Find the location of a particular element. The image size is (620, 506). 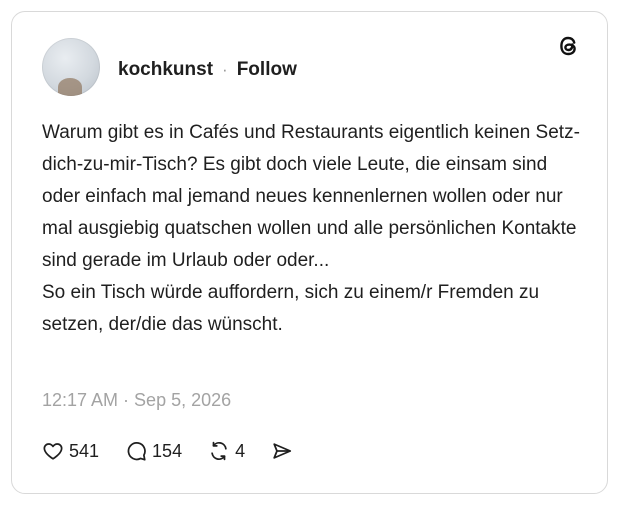

reply-button: 154 is located at coordinates (153, 451).